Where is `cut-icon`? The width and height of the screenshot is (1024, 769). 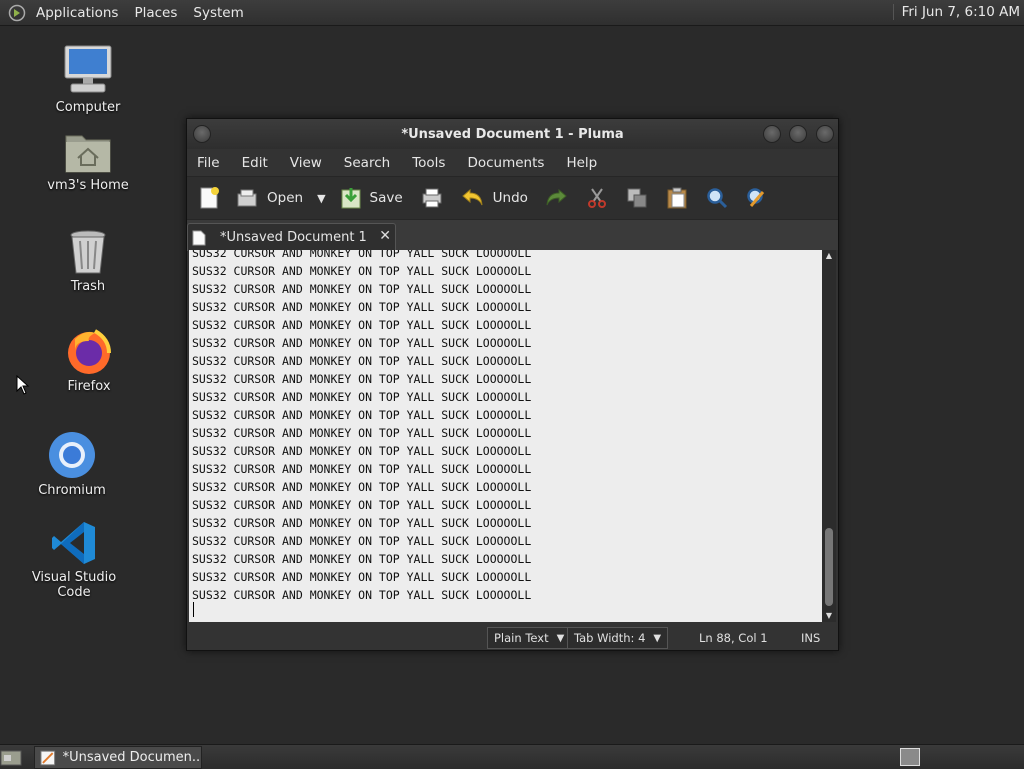 cut-icon is located at coordinates (596, 198).